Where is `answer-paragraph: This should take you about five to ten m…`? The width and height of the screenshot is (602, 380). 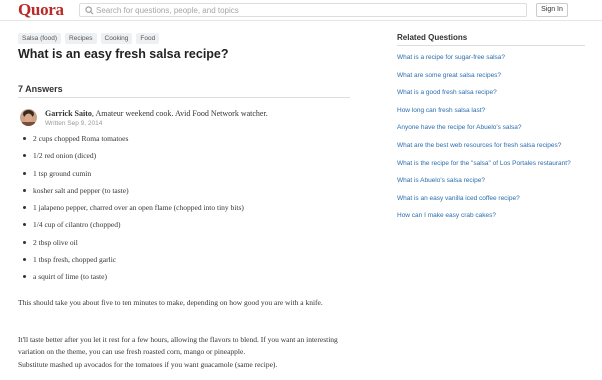
answer-paragraph: This should take you about five to ten m… is located at coordinates (170, 302).